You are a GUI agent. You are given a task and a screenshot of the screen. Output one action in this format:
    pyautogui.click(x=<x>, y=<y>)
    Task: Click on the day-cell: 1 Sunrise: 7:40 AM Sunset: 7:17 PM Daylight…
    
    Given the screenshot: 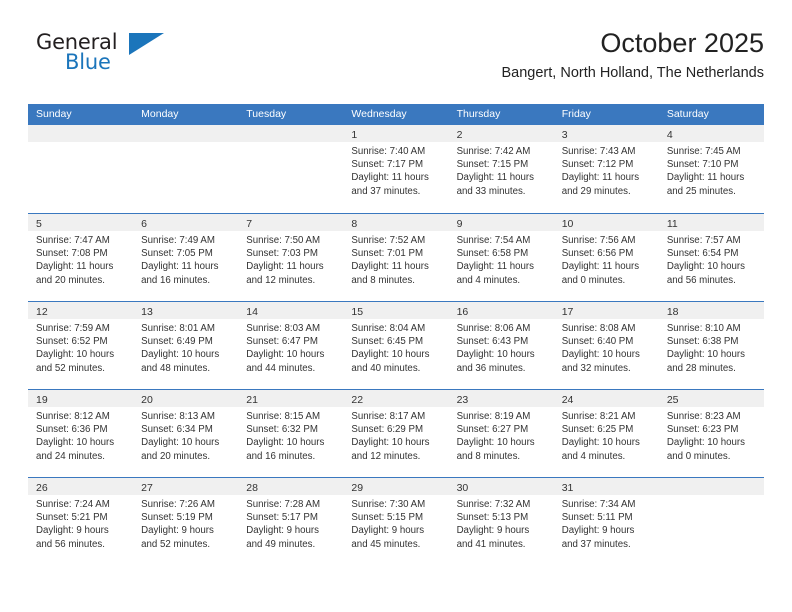 What is the action you would take?
    pyautogui.click(x=396, y=169)
    